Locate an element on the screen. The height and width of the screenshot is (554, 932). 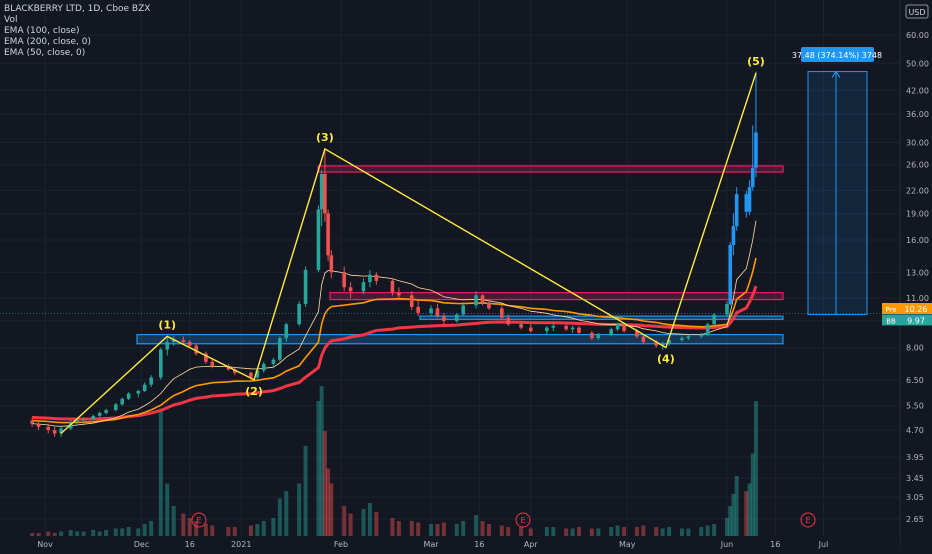
x-tick-label: Mar is located at coordinates (431, 544).